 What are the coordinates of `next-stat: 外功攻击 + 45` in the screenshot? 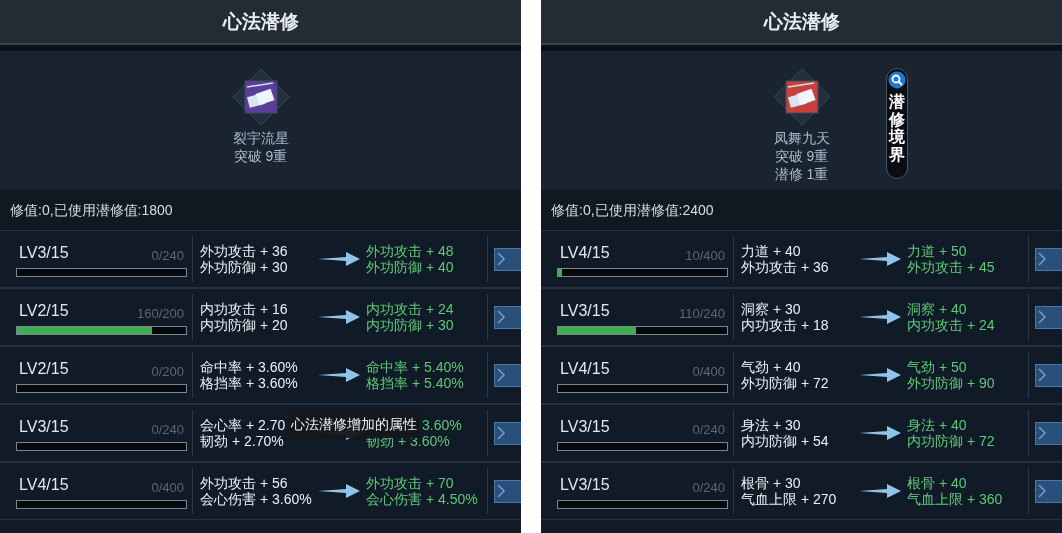 It's located at (951, 267).